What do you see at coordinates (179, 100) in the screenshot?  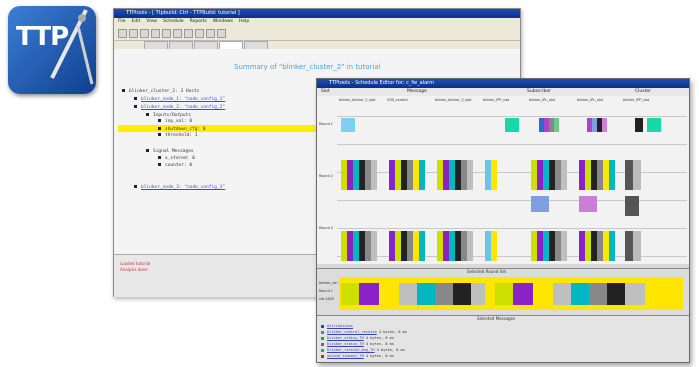 I see `tree-row: blinker_node_1: "node_config_1"` at bounding box center [179, 100].